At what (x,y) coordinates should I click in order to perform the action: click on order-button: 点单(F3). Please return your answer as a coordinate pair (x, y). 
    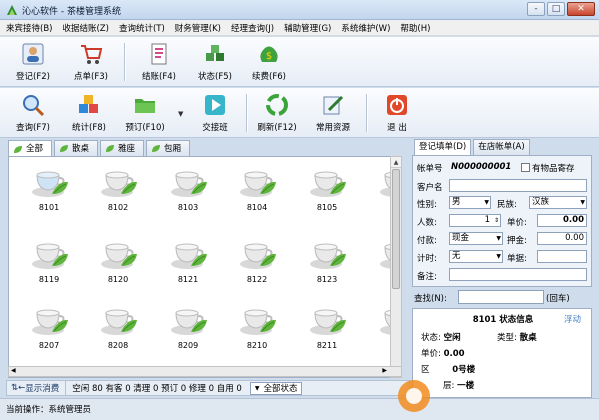
    Looking at the image, I should click on (91, 62).